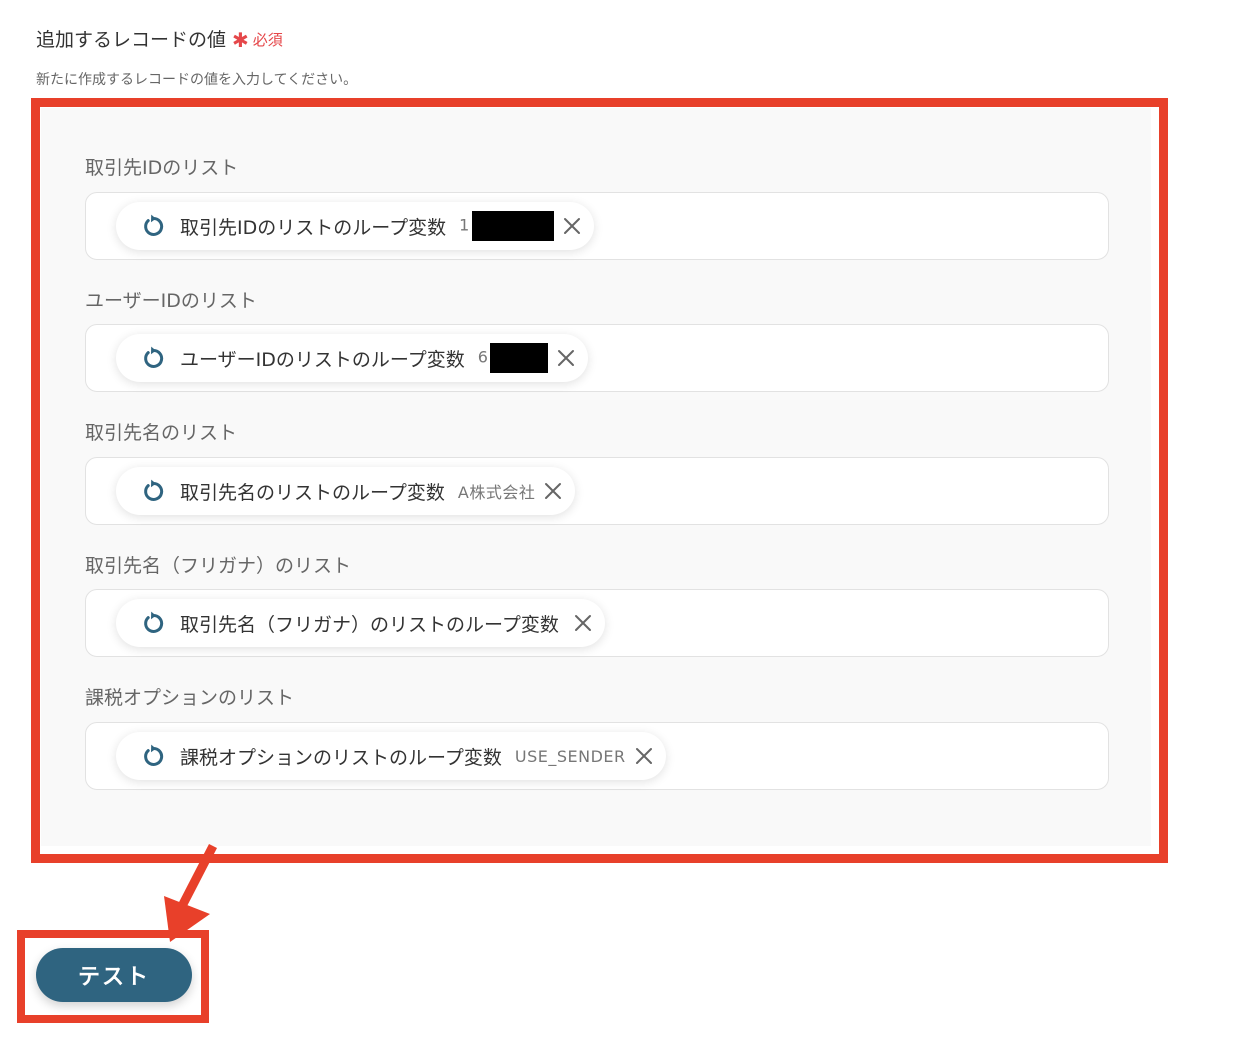 Image resolution: width=1234 pixels, height=1047 pixels. What do you see at coordinates (162, 168) in the screenshot?
I see `field-label-customer-id-list: 取引先IDのリスト` at bounding box center [162, 168].